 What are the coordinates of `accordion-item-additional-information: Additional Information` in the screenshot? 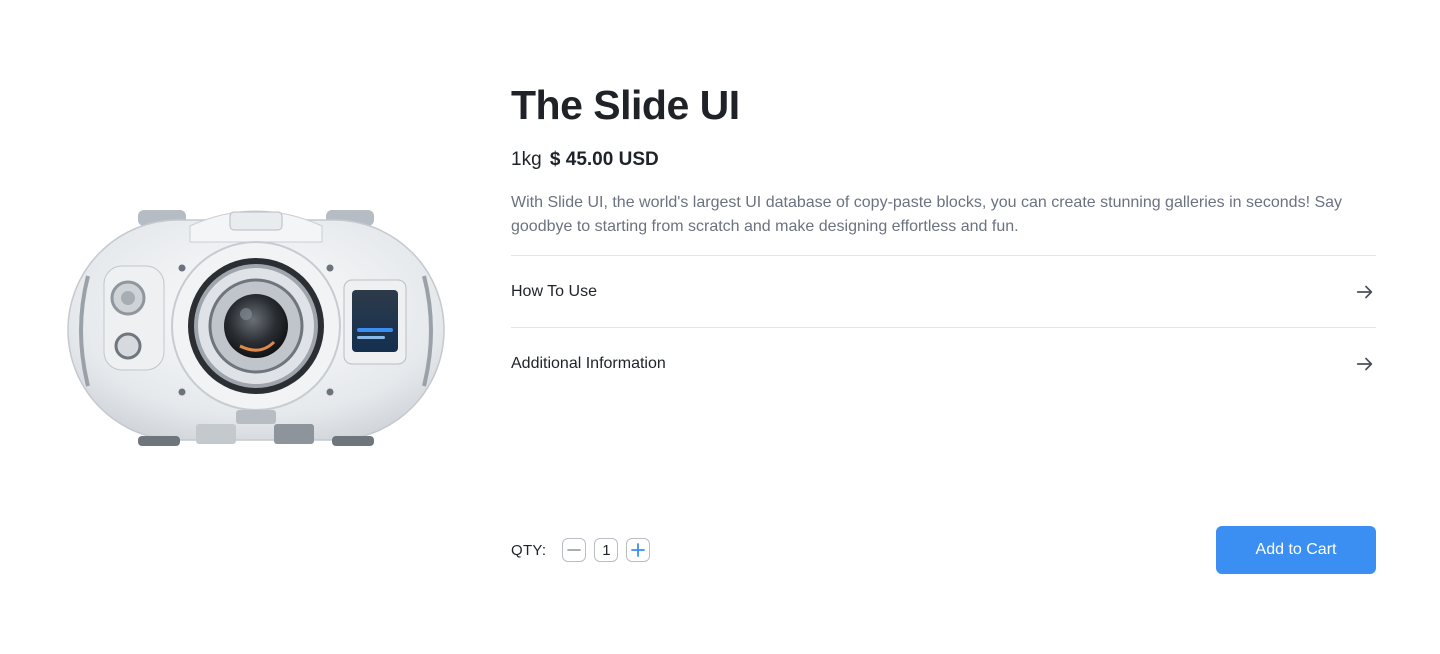 It's located at (943, 363).